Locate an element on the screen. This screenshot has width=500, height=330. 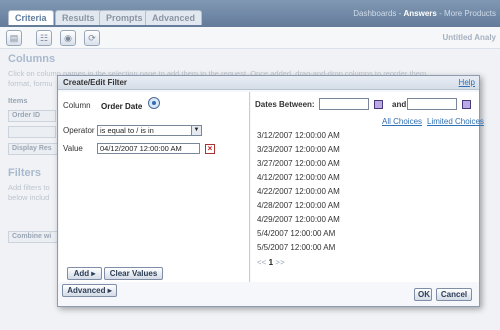
operator-select: is equal to / is in ▼ is located at coordinates (149, 130).